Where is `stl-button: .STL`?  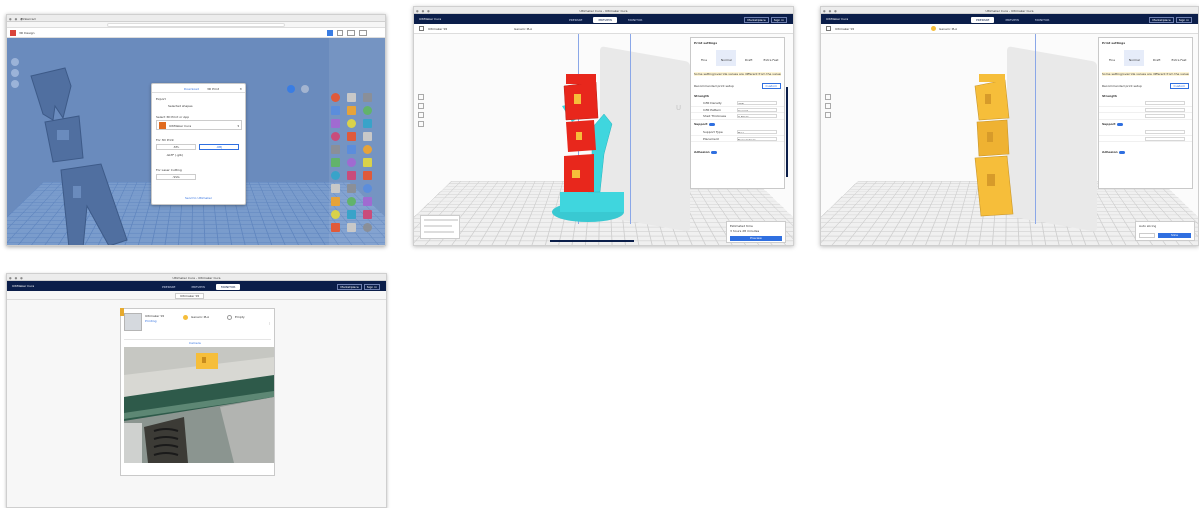 stl-button: .STL is located at coordinates (176, 147).